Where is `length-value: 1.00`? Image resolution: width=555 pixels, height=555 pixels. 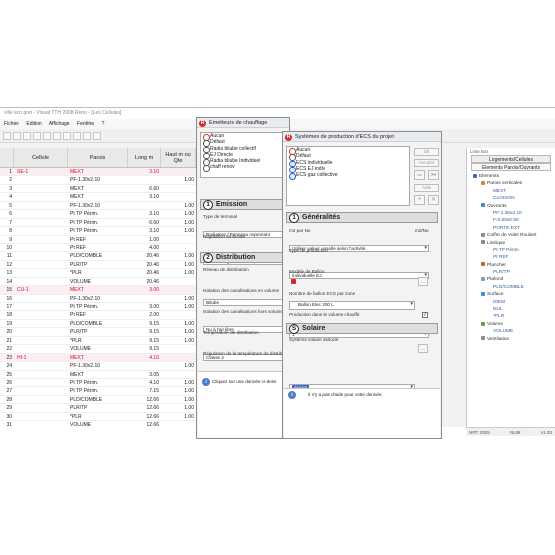
length-value: 1.00 is located at coordinates (144, 239).